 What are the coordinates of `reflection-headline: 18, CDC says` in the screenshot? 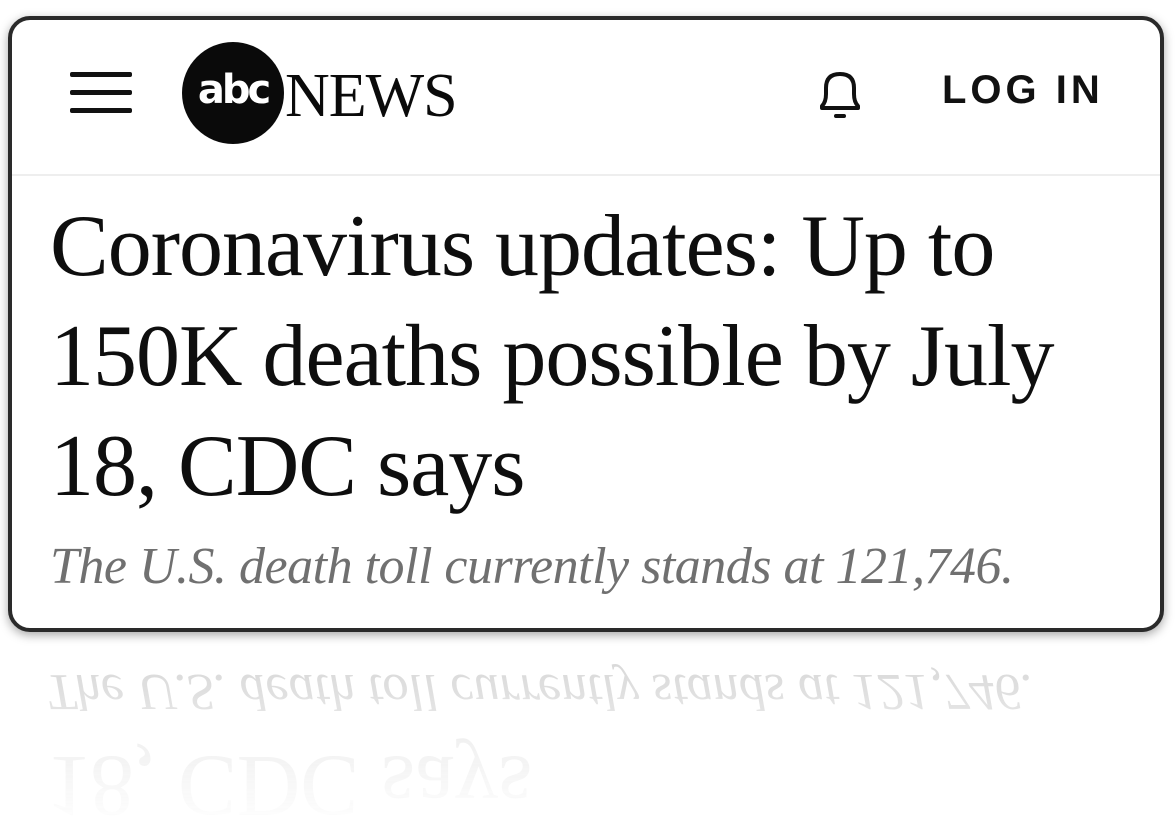 It's located at (289, 783).